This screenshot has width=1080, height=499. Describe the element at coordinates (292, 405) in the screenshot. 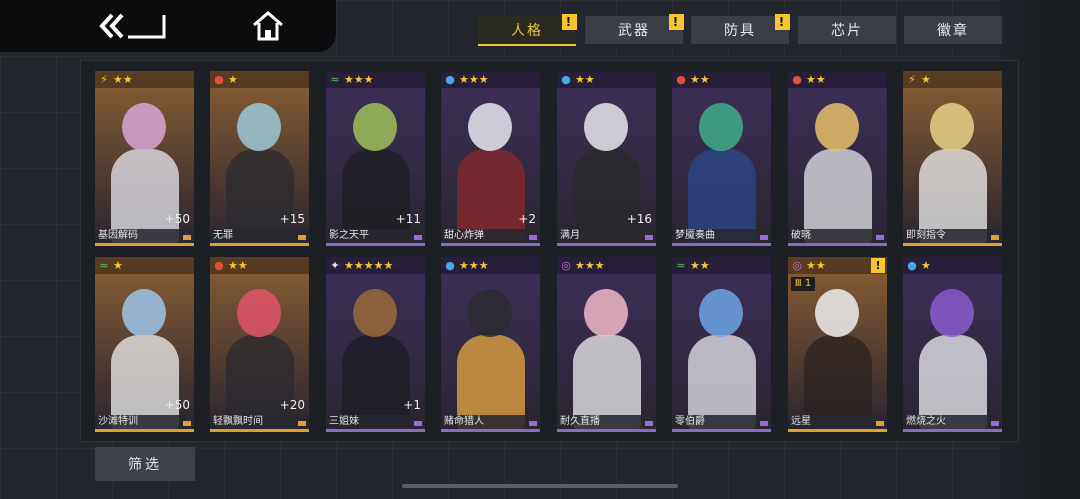

I see `enhance-level: +20` at that location.